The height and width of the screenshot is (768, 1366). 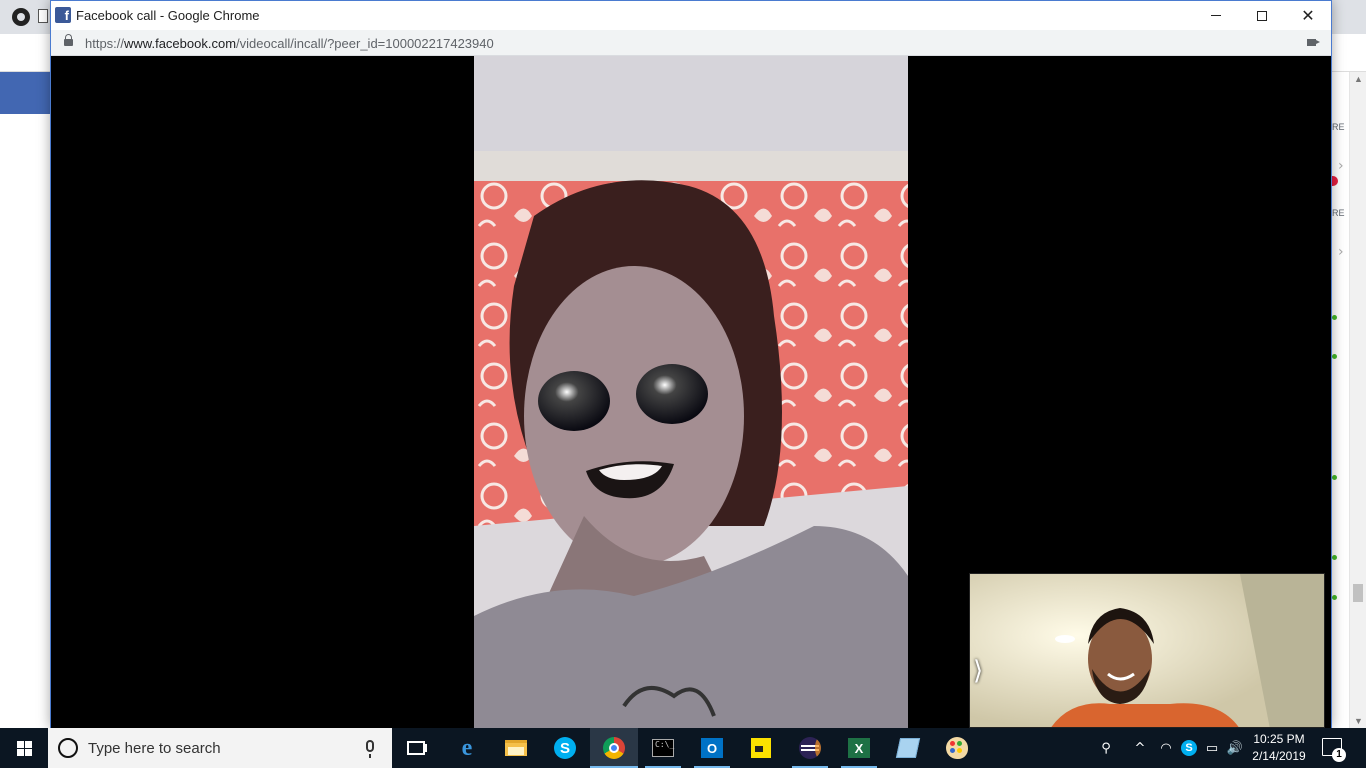 I want to click on scroll-up-icon: ▲, so click(x=1358, y=79).